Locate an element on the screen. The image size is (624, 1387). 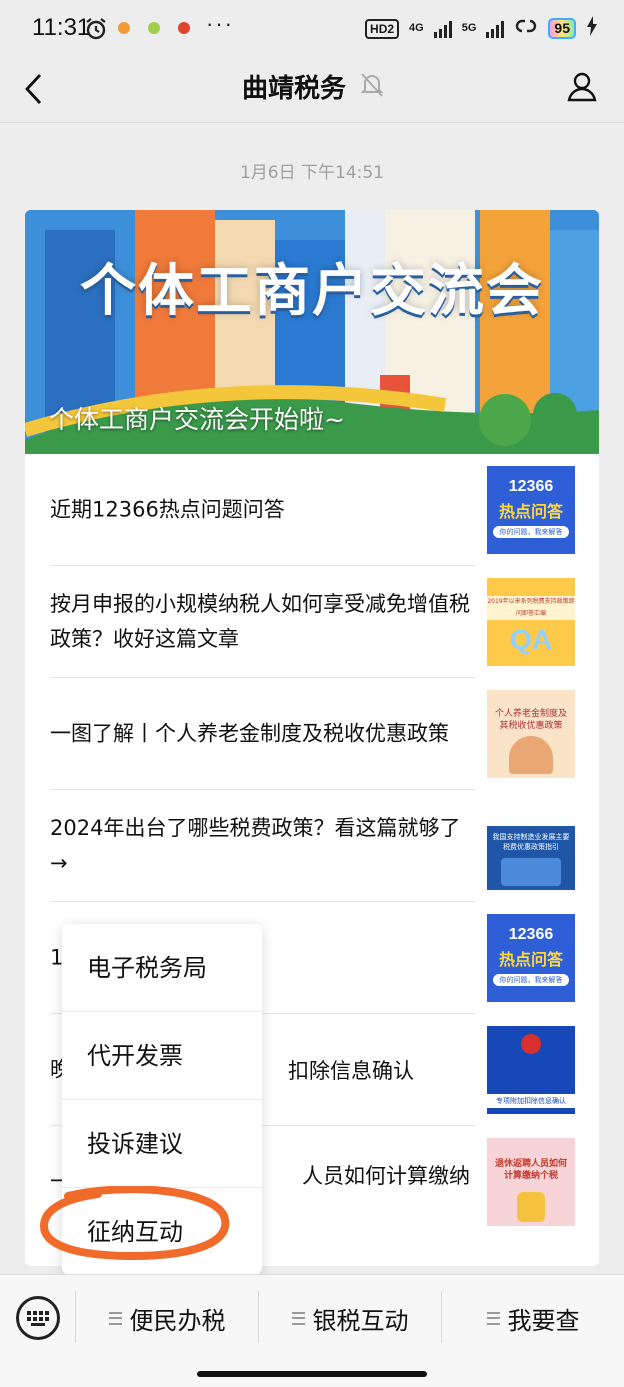
message-timestamp: 1月6日 下午14:51 is located at coordinates (312, 173).